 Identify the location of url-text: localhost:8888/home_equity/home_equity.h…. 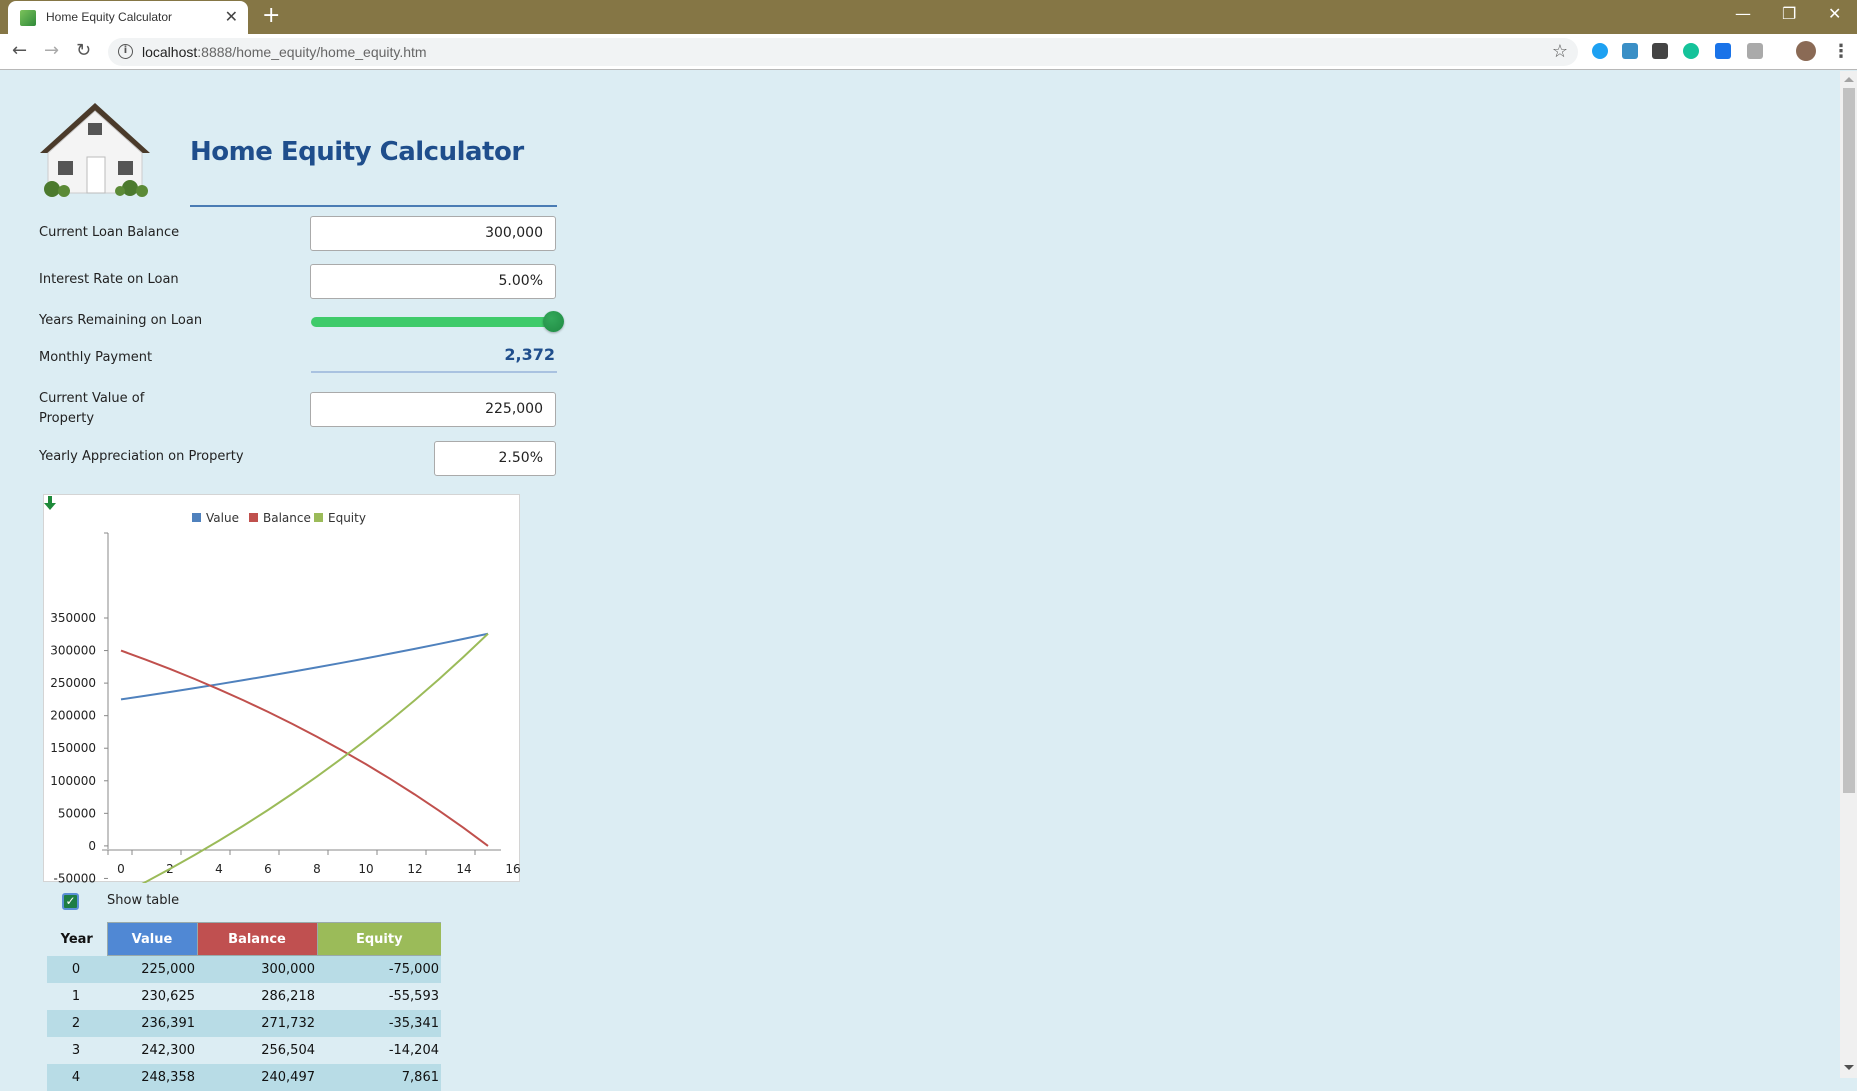
(284, 52).